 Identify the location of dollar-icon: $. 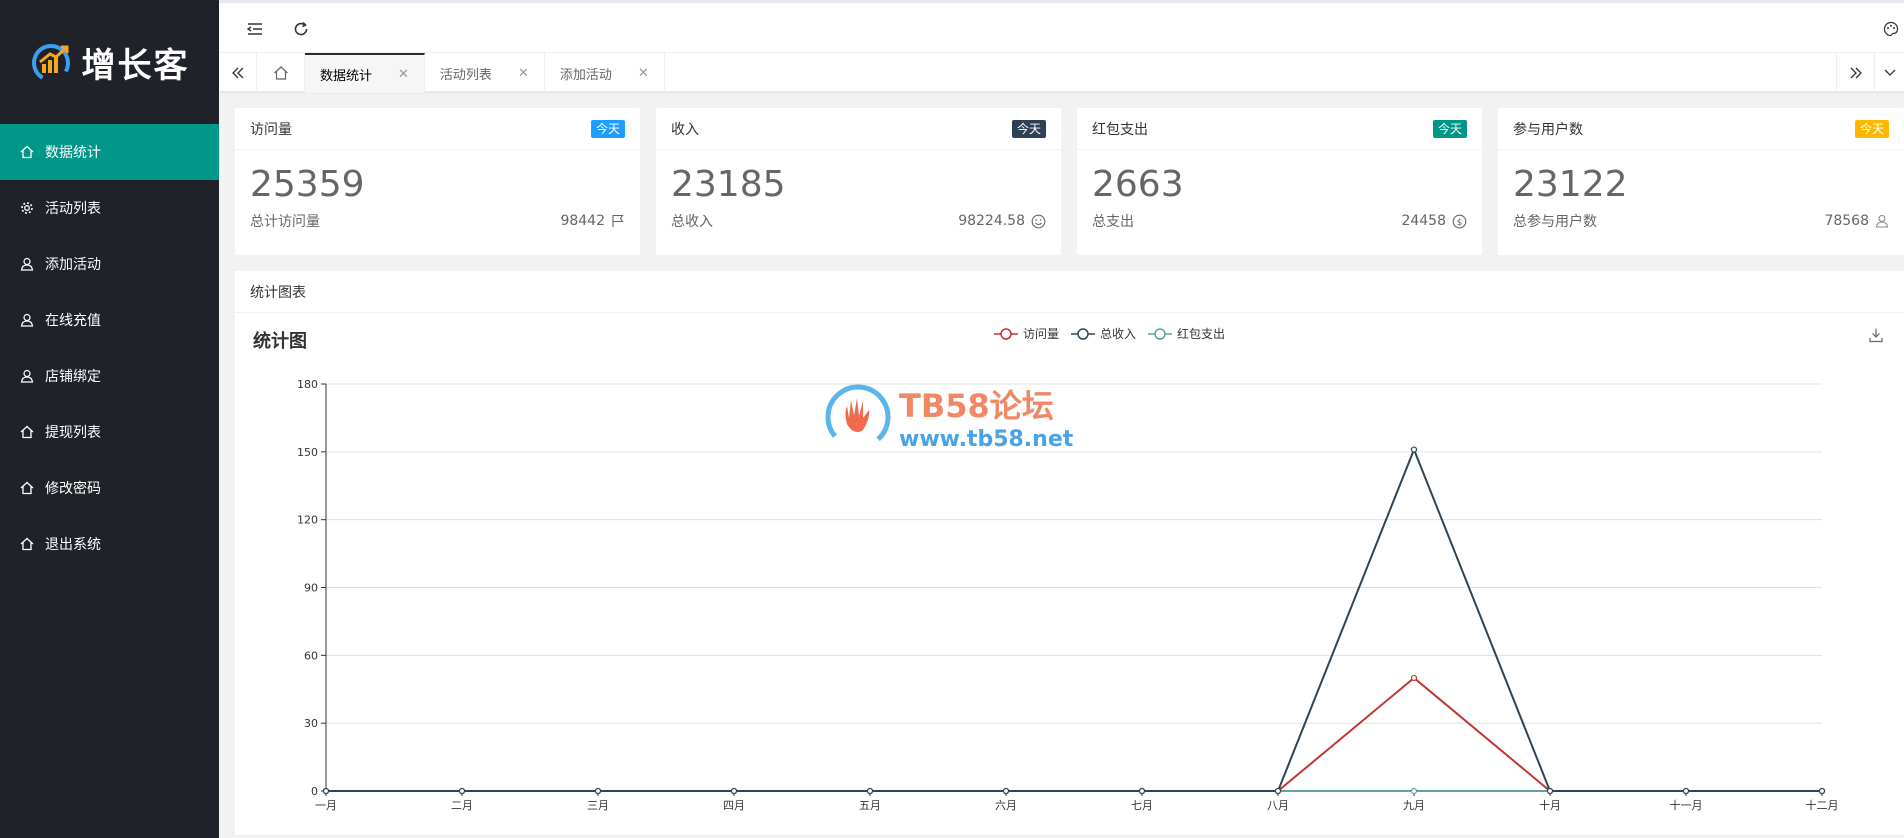
(1459, 221).